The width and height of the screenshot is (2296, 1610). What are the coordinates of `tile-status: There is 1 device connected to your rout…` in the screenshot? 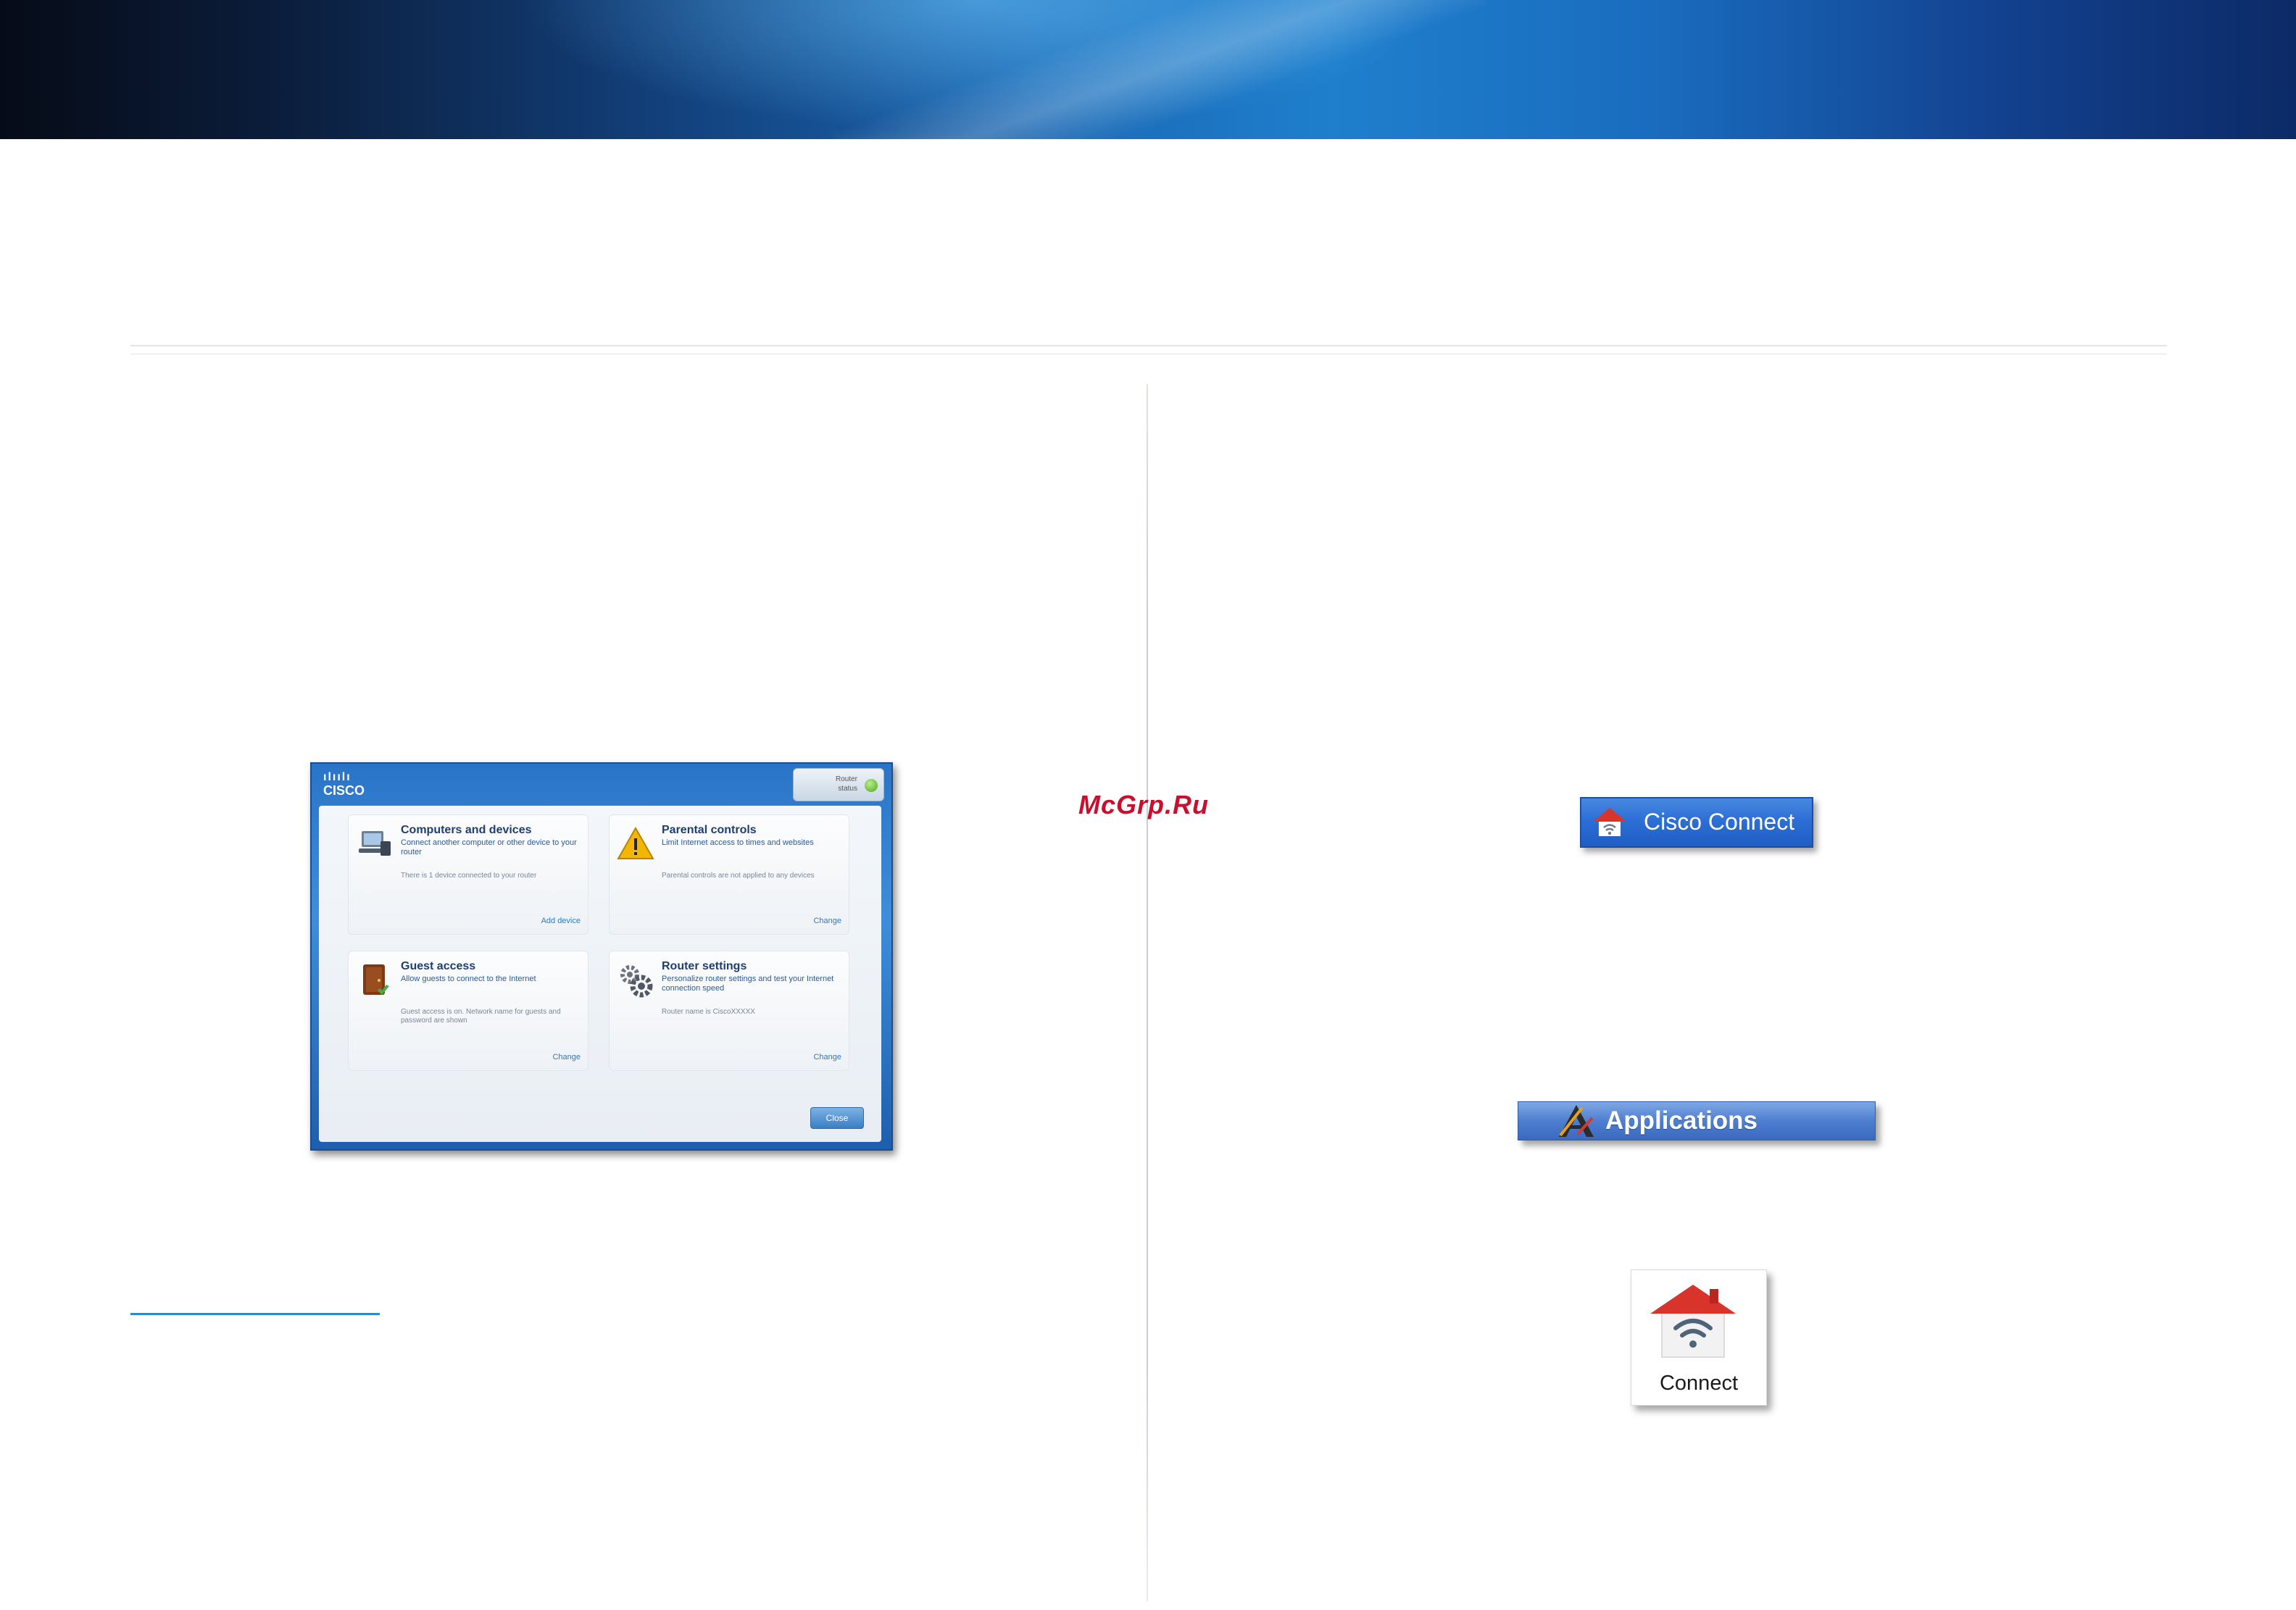 It's located at (469, 876).